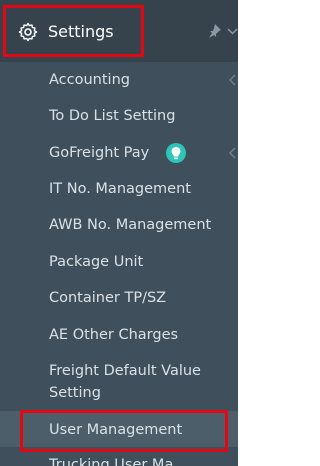 This screenshot has height=466, width=320. Describe the element at coordinates (119, 383) in the screenshot. I see `menu-item-freight-default-value-setting: Freight Default Value Setting` at that location.